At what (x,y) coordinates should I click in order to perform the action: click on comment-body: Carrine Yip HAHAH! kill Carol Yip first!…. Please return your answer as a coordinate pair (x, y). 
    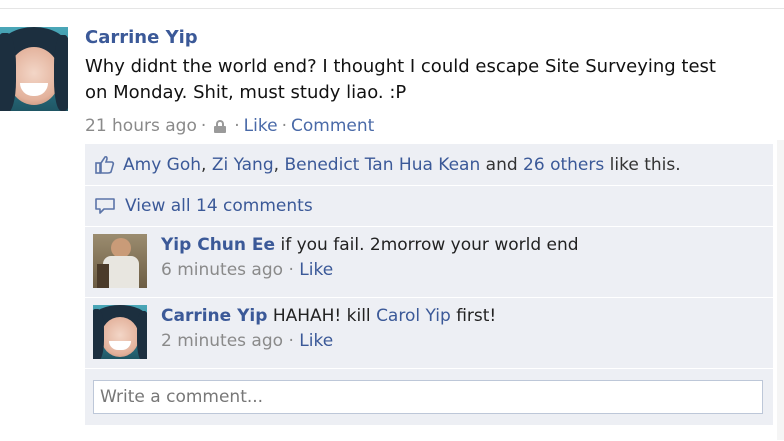
    Looking at the image, I should click on (329, 328).